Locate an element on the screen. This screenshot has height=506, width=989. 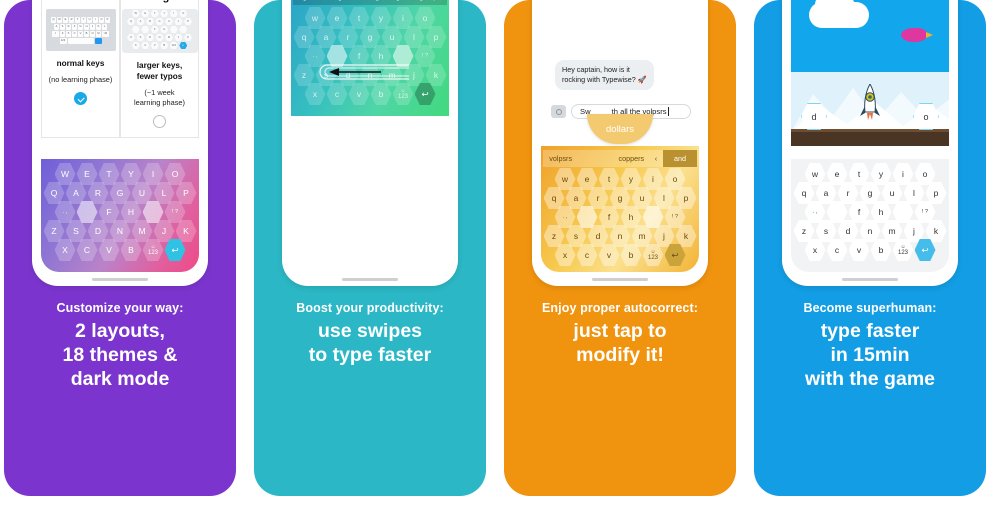
tagline-small: Boost your productivity: is located at coordinates (370, 308).